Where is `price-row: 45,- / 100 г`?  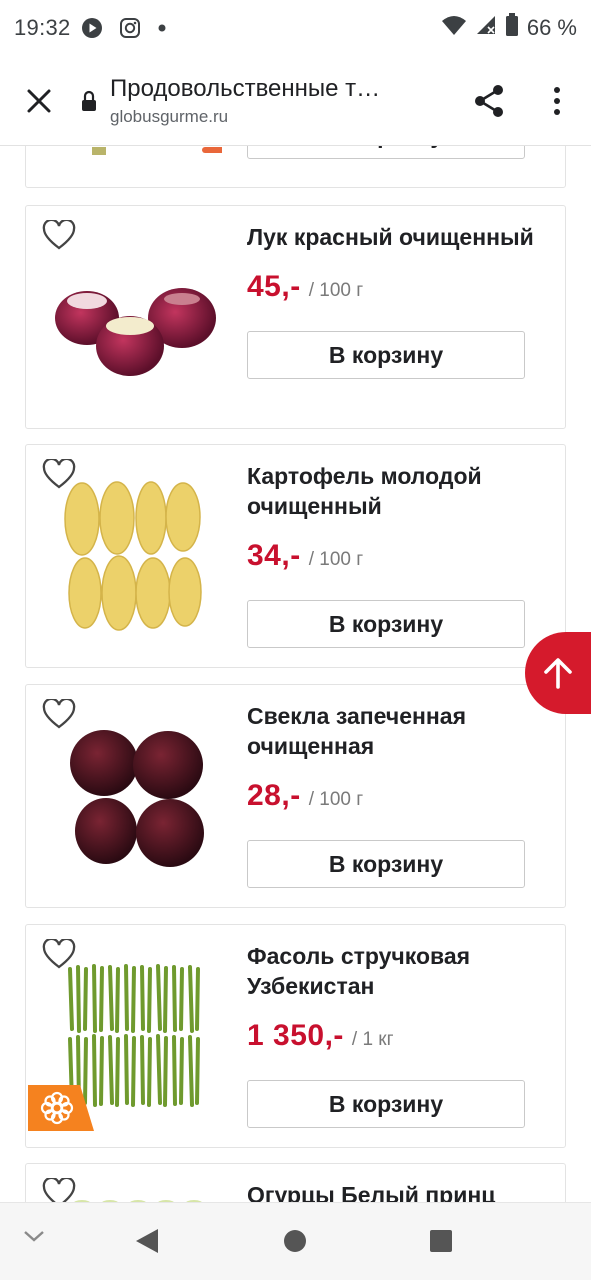 price-row: 45,- / 100 г is located at coordinates (305, 287).